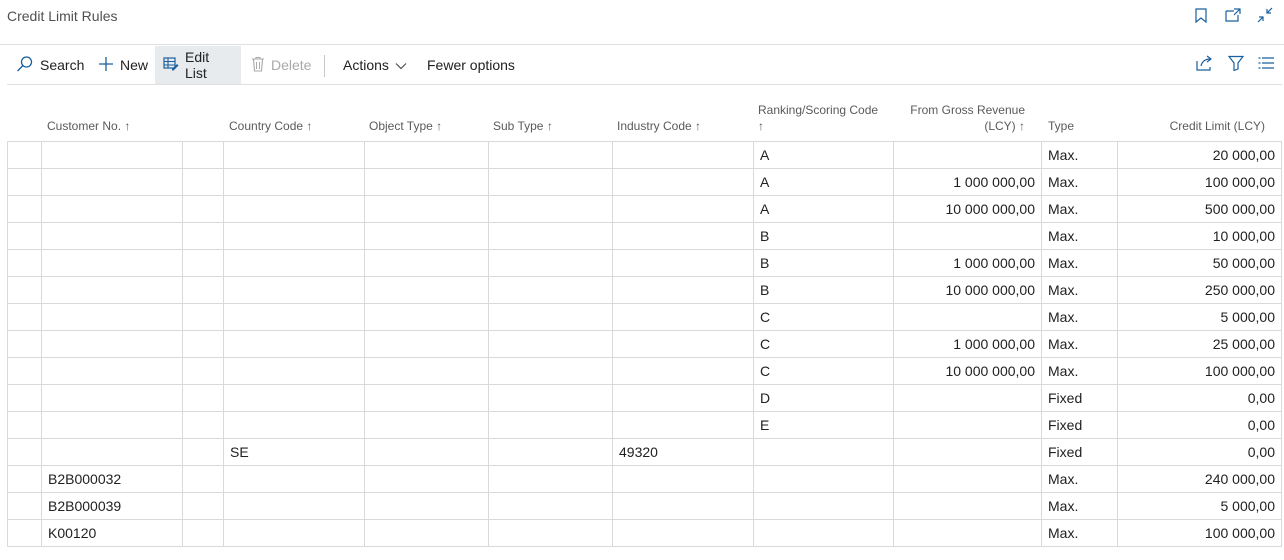 This screenshot has height=560, width=1284. Describe the element at coordinates (1199, 155) in the screenshot. I see `credit-limit-cell: 20 000,00` at that location.